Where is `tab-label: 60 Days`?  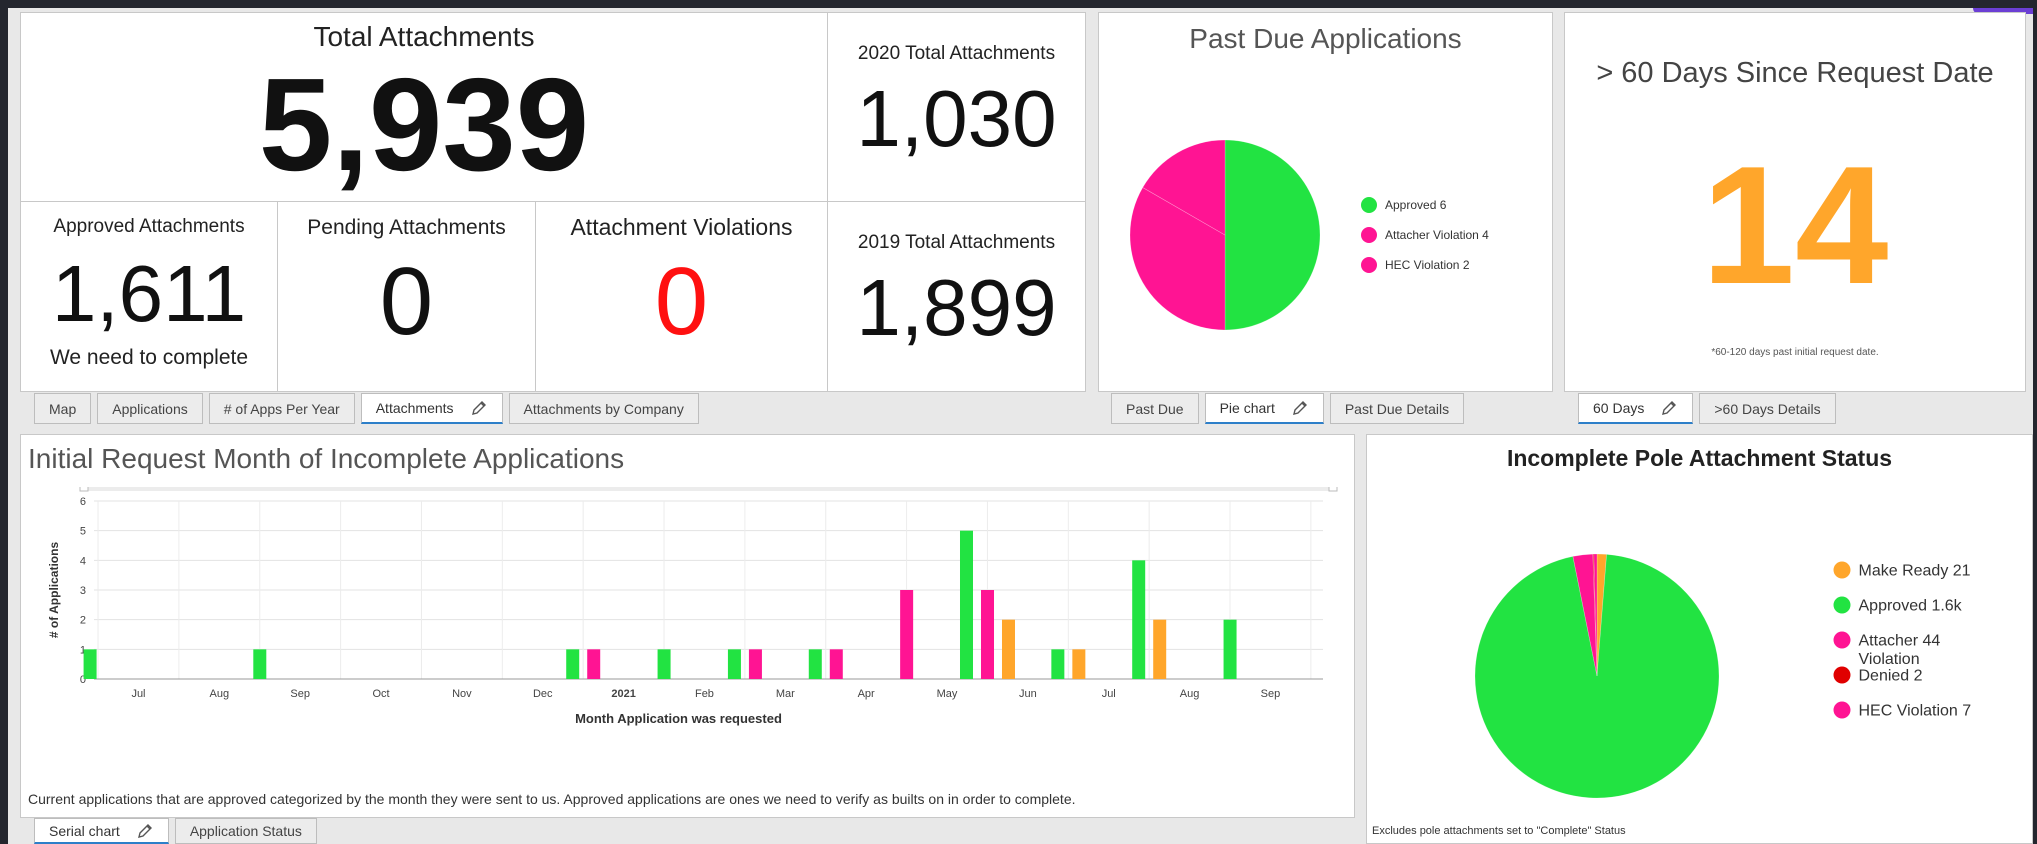 tab-label: 60 Days is located at coordinates (1619, 408).